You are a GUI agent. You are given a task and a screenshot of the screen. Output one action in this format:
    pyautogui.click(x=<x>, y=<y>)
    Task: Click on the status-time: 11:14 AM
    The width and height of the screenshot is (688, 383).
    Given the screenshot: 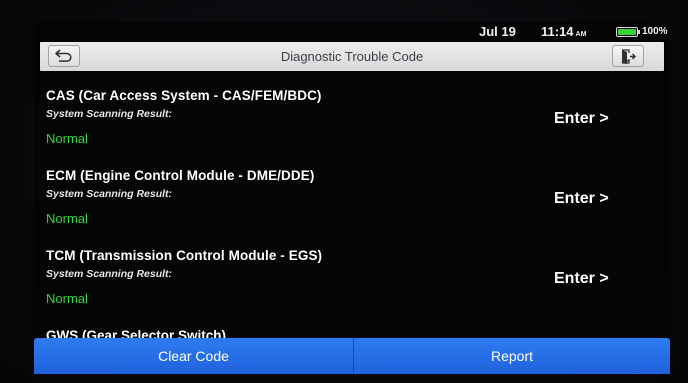 What is the action you would take?
    pyautogui.click(x=563, y=31)
    